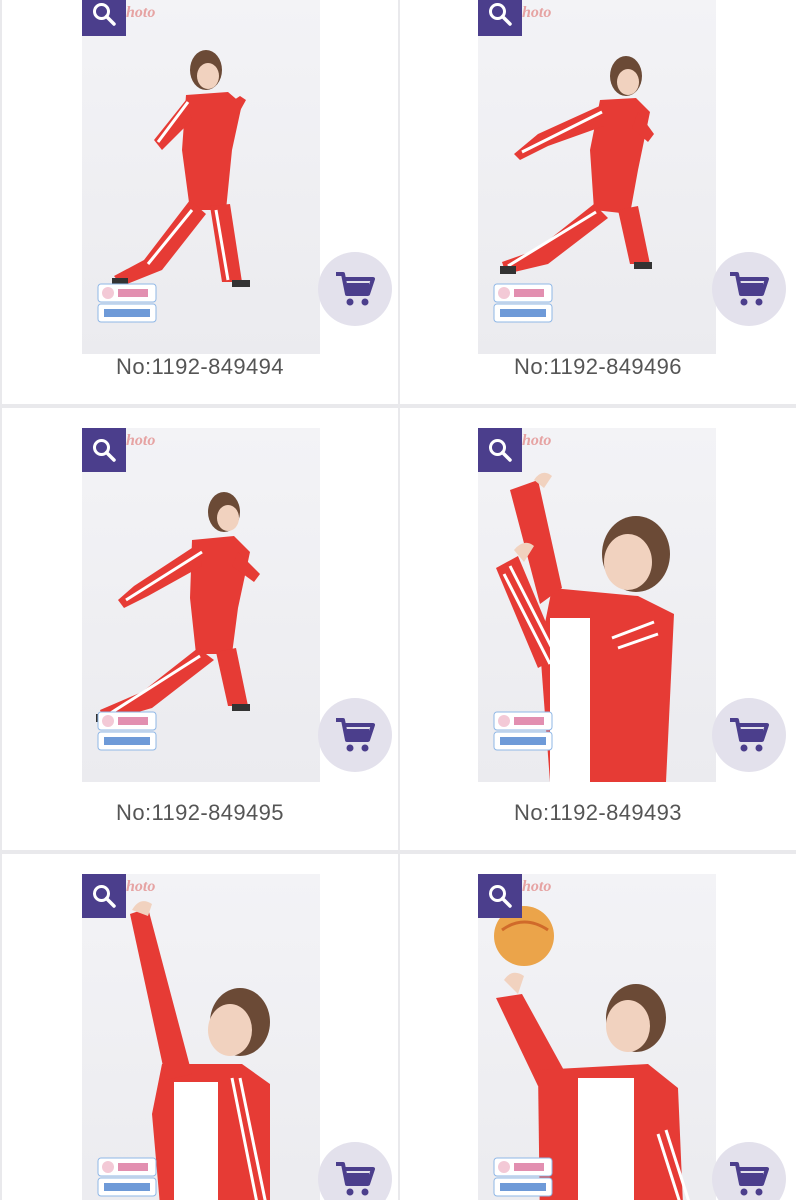 Image resolution: width=796 pixels, height=1200 pixels. Describe the element at coordinates (200, 366) in the screenshot. I see `product-number: No:1192-849494` at that location.